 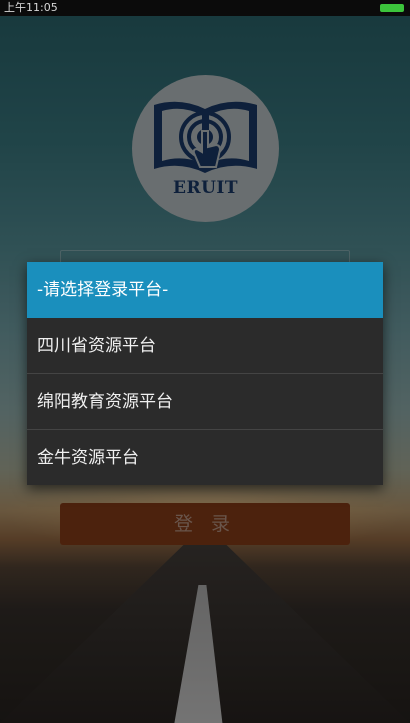 What do you see at coordinates (31, 7) in the screenshot?
I see `status-time: 上午11:05` at bounding box center [31, 7].